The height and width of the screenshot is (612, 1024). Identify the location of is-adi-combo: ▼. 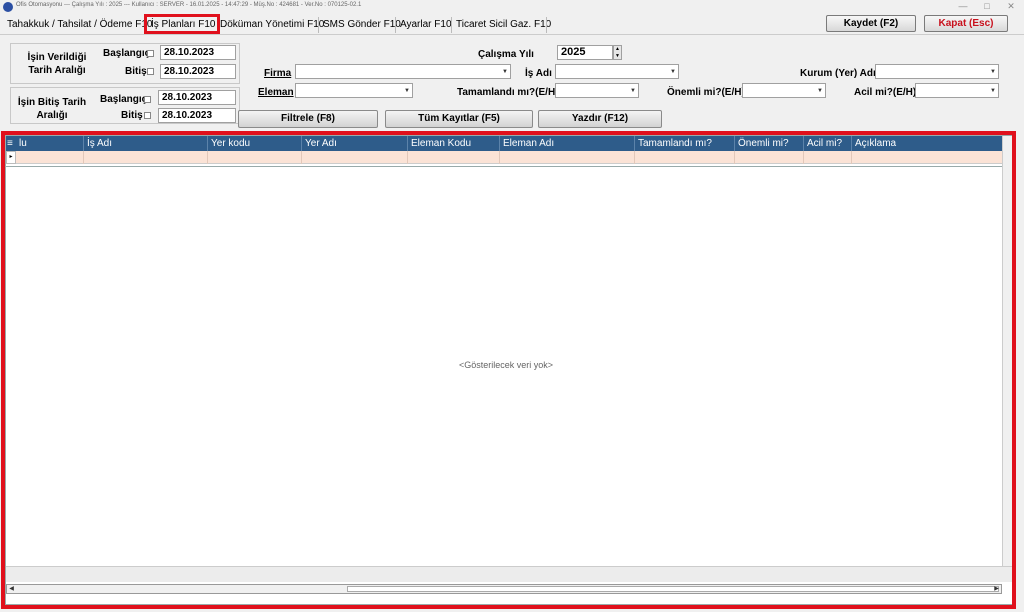
(617, 71).